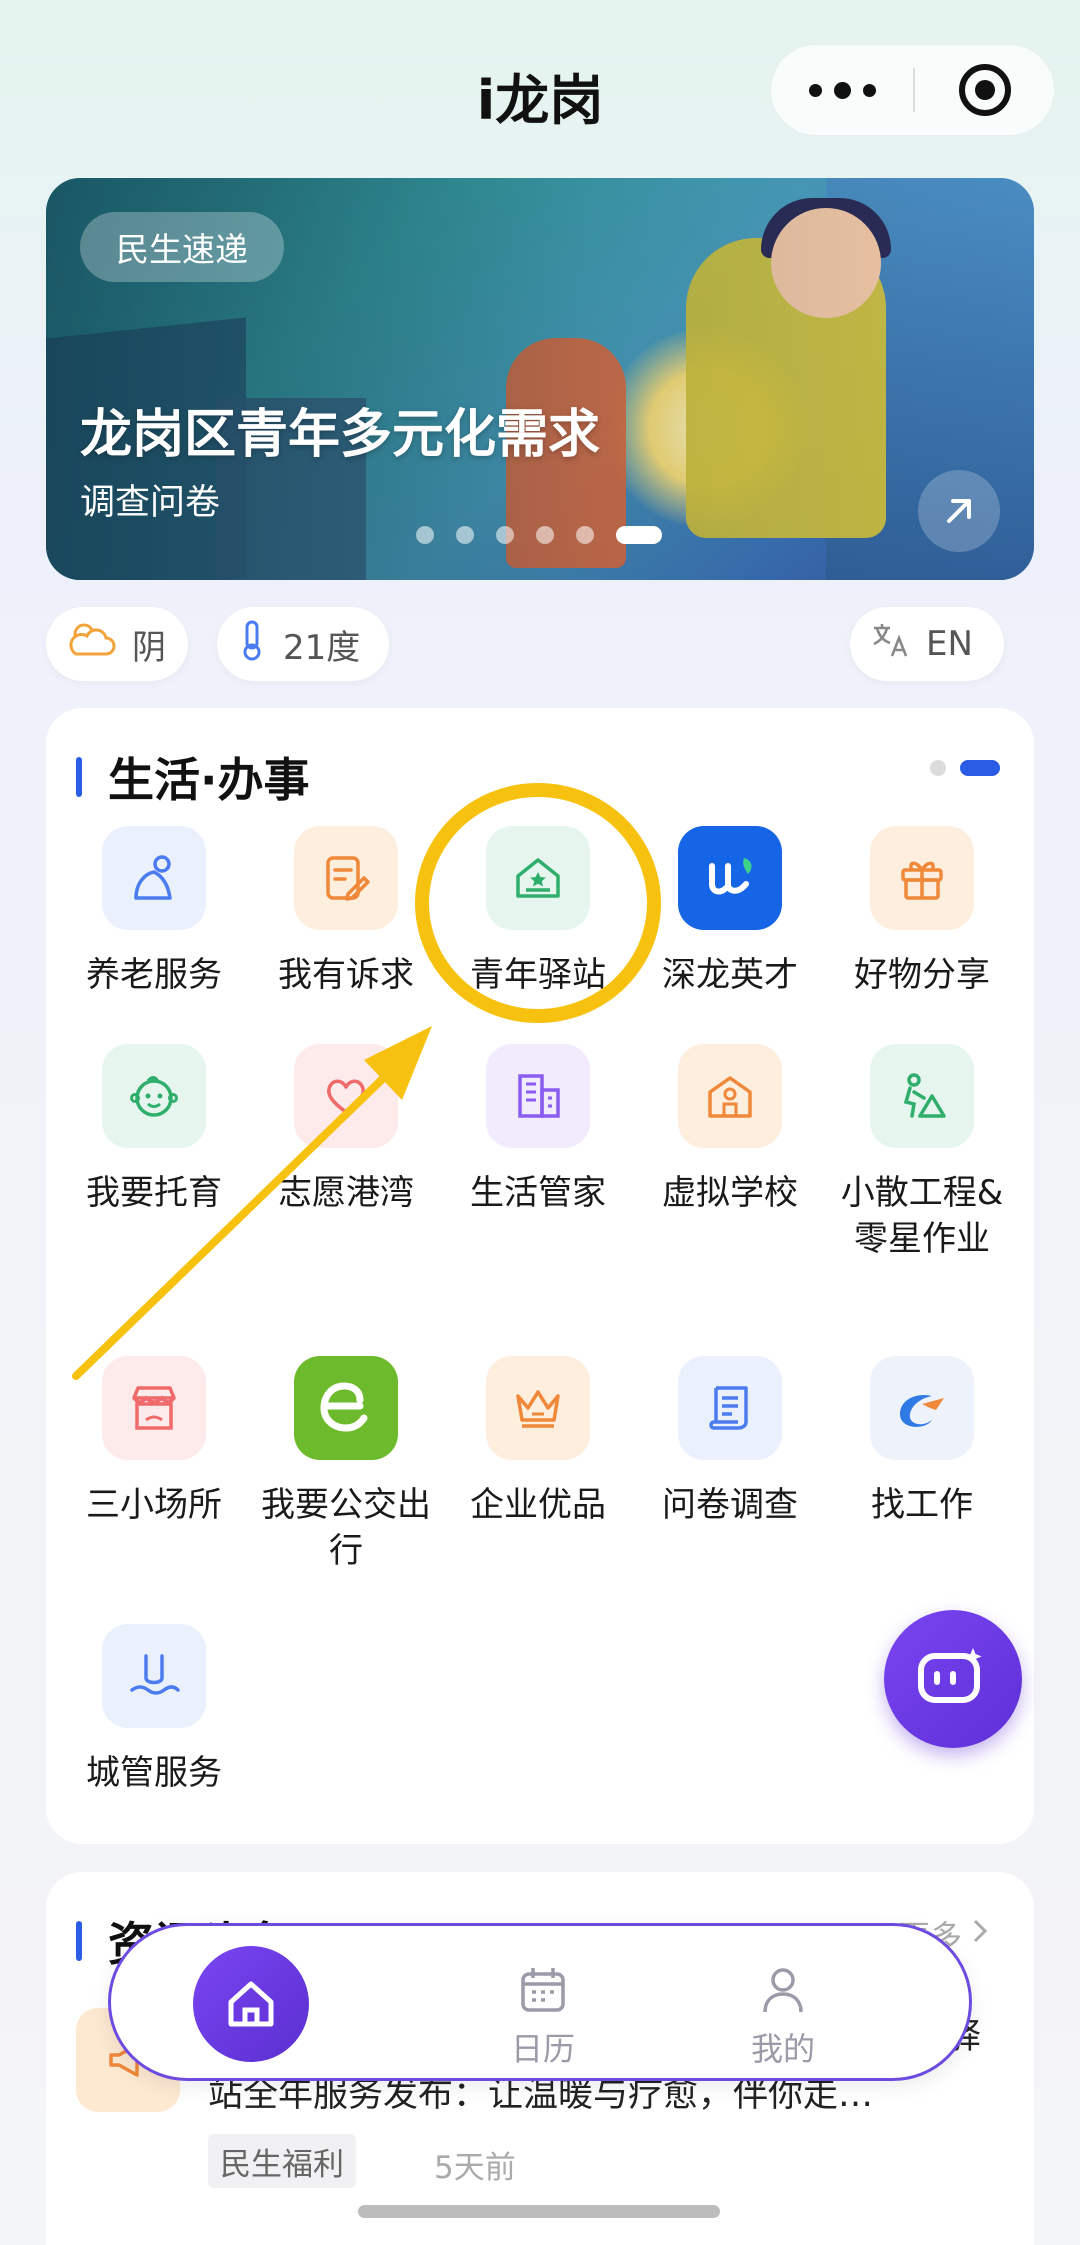 This screenshot has height=2245, width=1080. I want to click on service-volunteer: 志愿港湾, so click(346, 1130).